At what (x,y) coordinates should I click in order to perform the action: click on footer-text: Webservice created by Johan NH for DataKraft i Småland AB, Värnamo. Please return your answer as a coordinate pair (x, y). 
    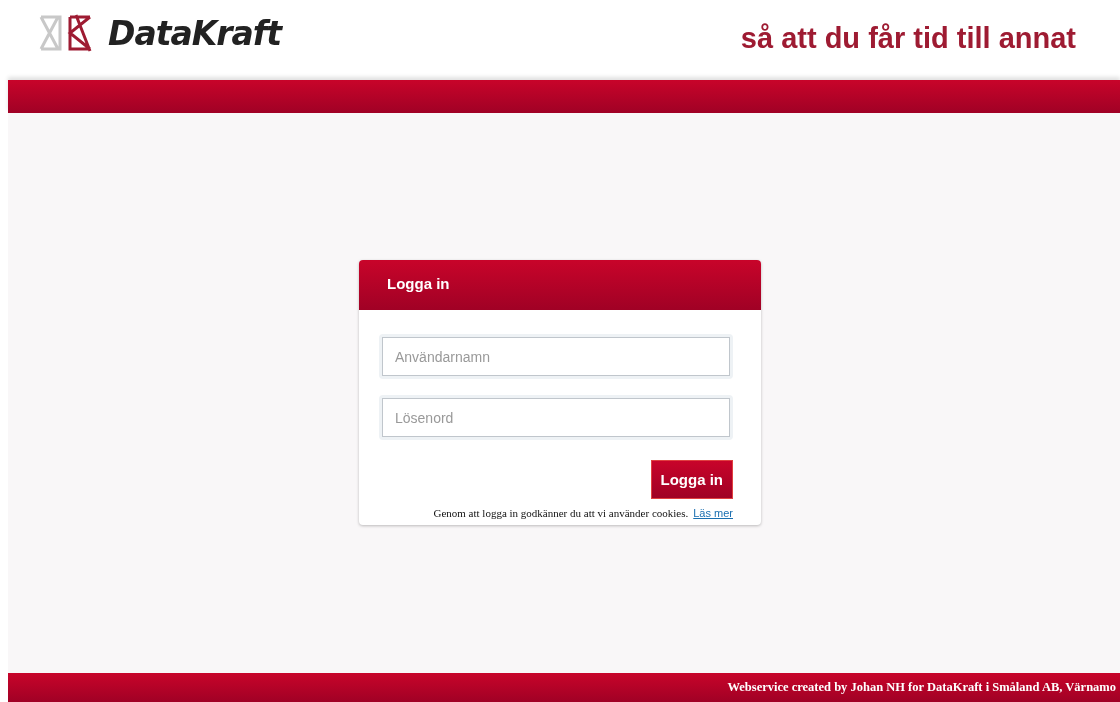
    Looking at the image, I should click on (921, 687).